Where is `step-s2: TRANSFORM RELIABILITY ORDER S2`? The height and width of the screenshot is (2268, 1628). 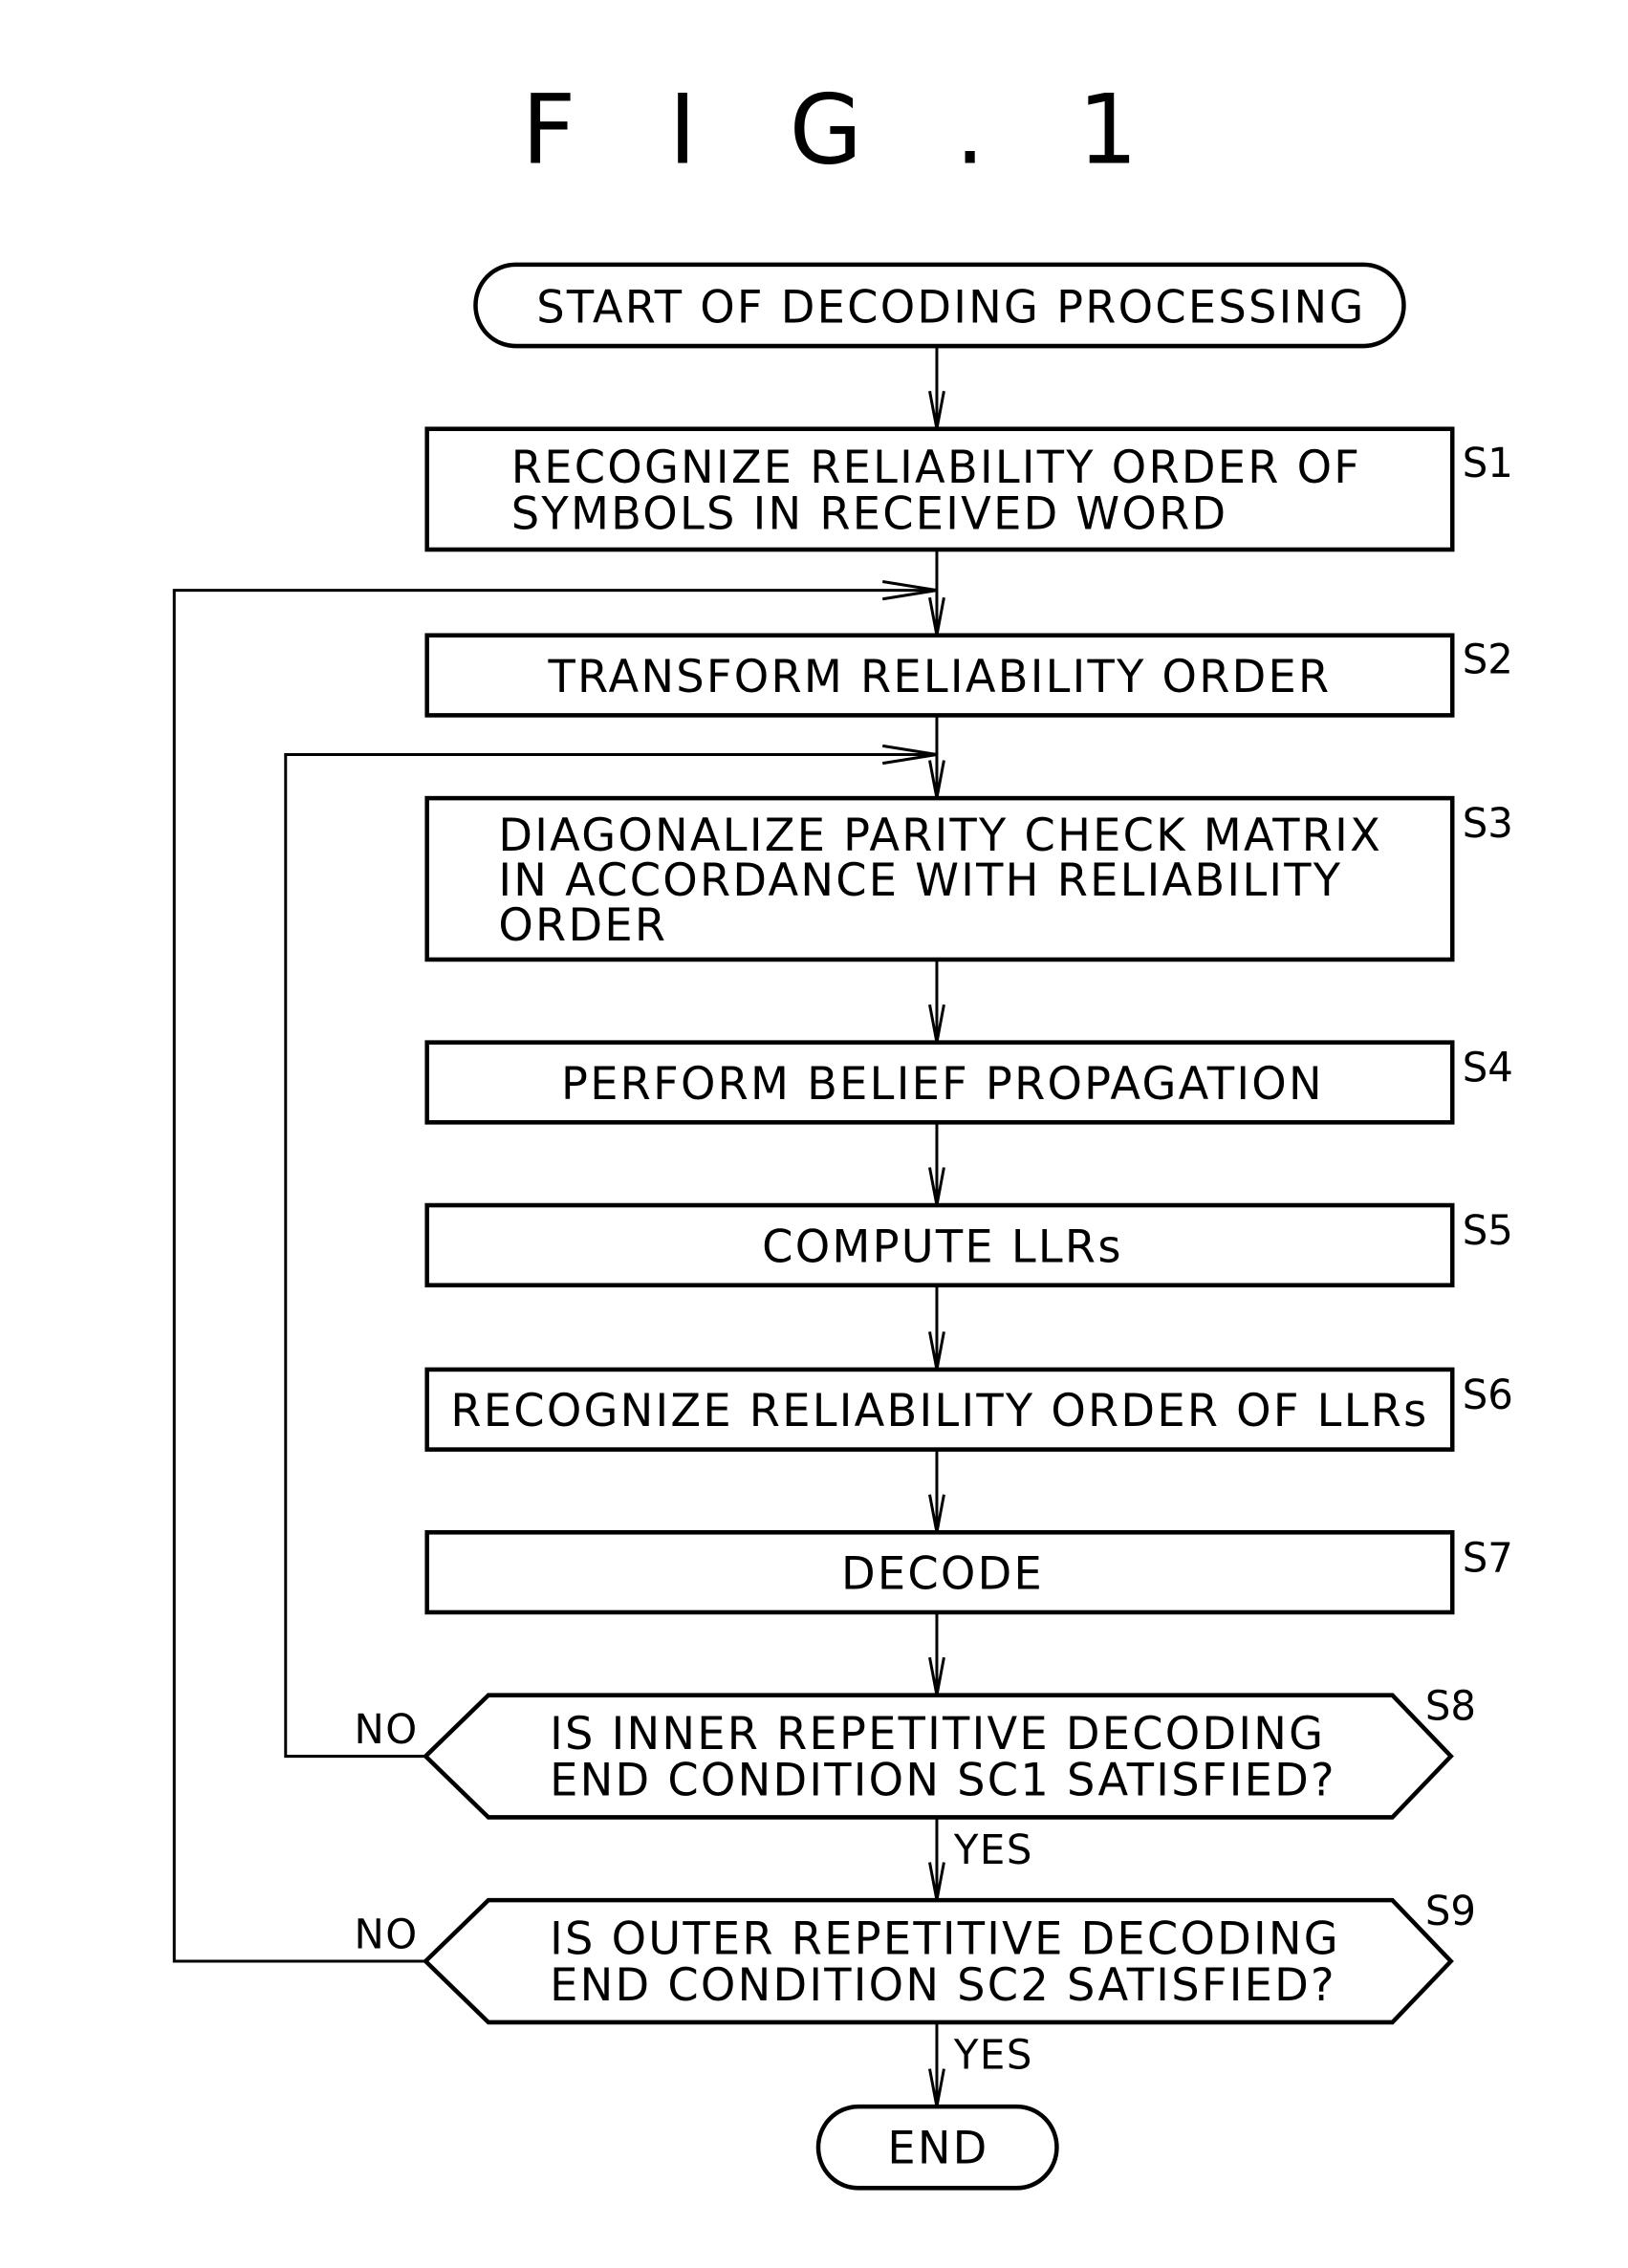 step-s2: TRANSFORM RELIABILITY ORDER S2 is located at coordinates (968, 675).